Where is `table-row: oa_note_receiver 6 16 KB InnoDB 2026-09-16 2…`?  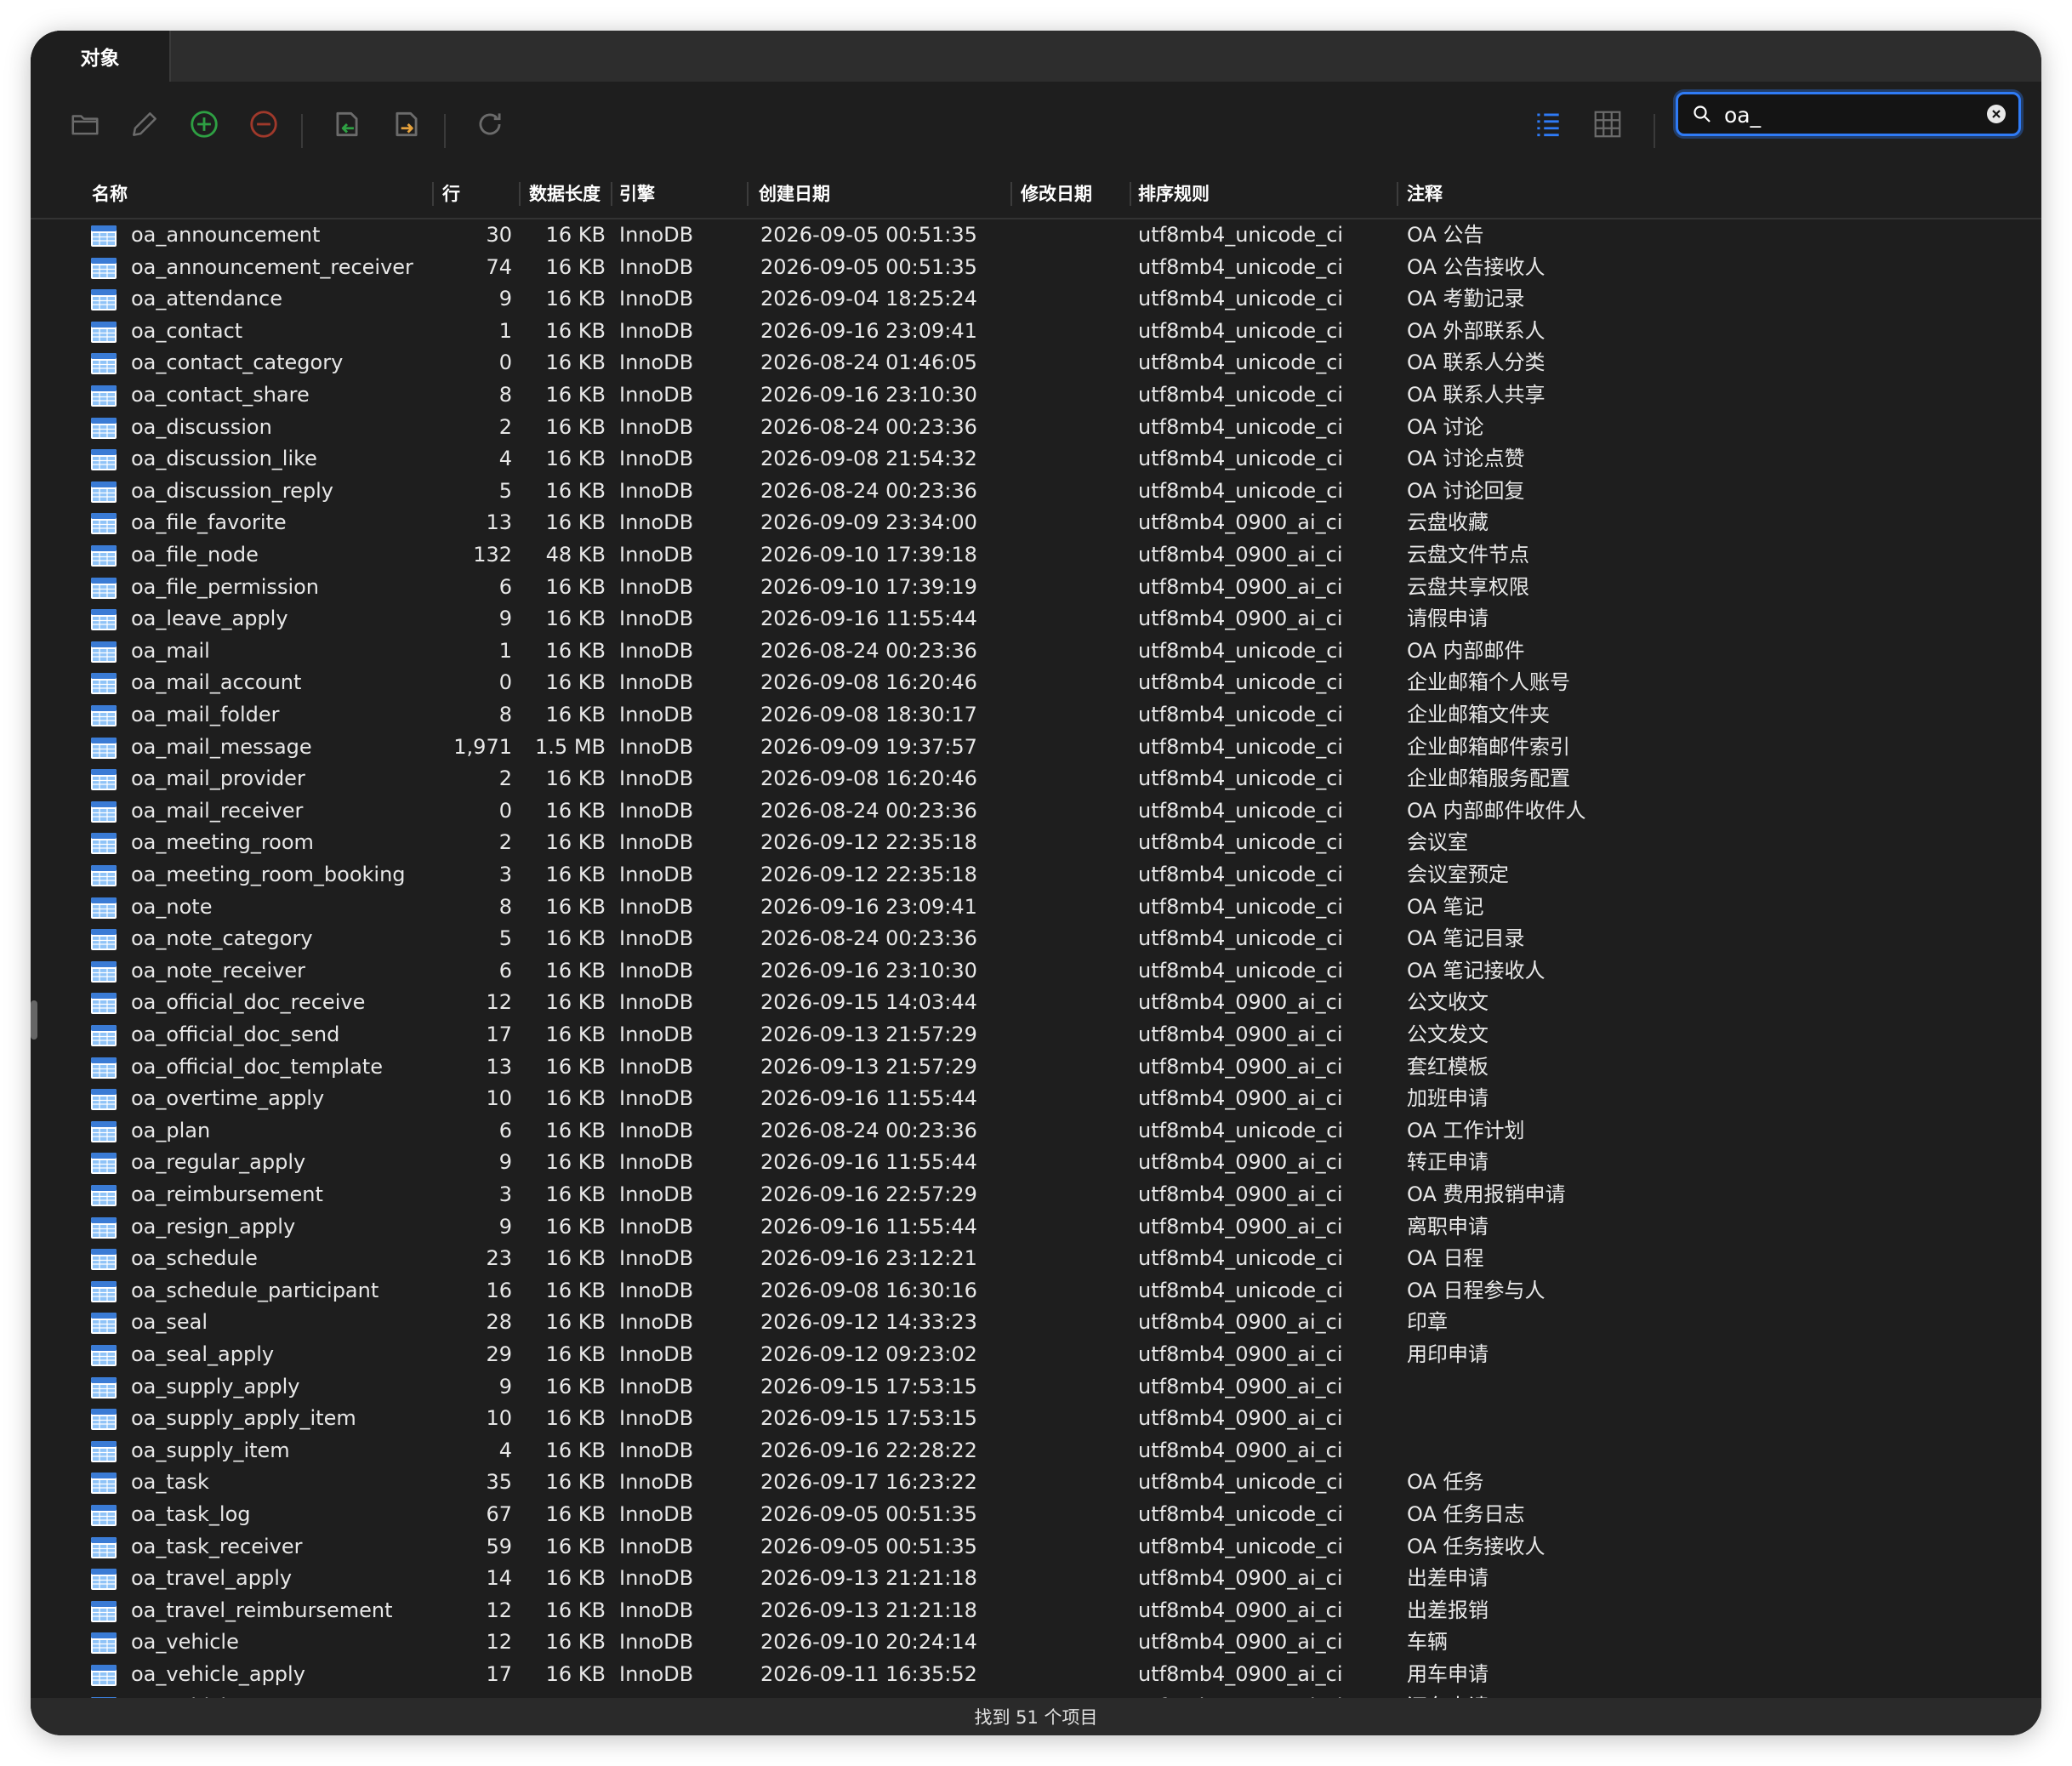
table-row: oa_note_receiver 6 16 KB InnoDB 2026-09-16 2… is located at coordinates (1036, 971).